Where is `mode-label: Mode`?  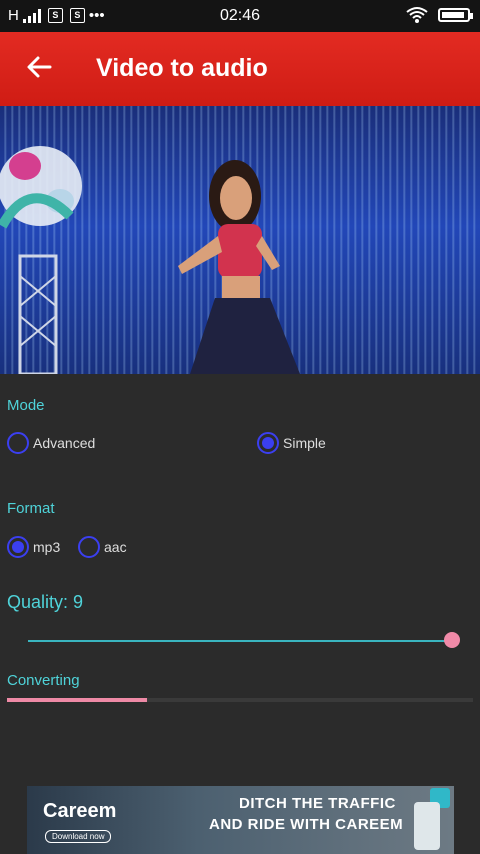 mode-label: Mode is located at coordinates (26, 405).